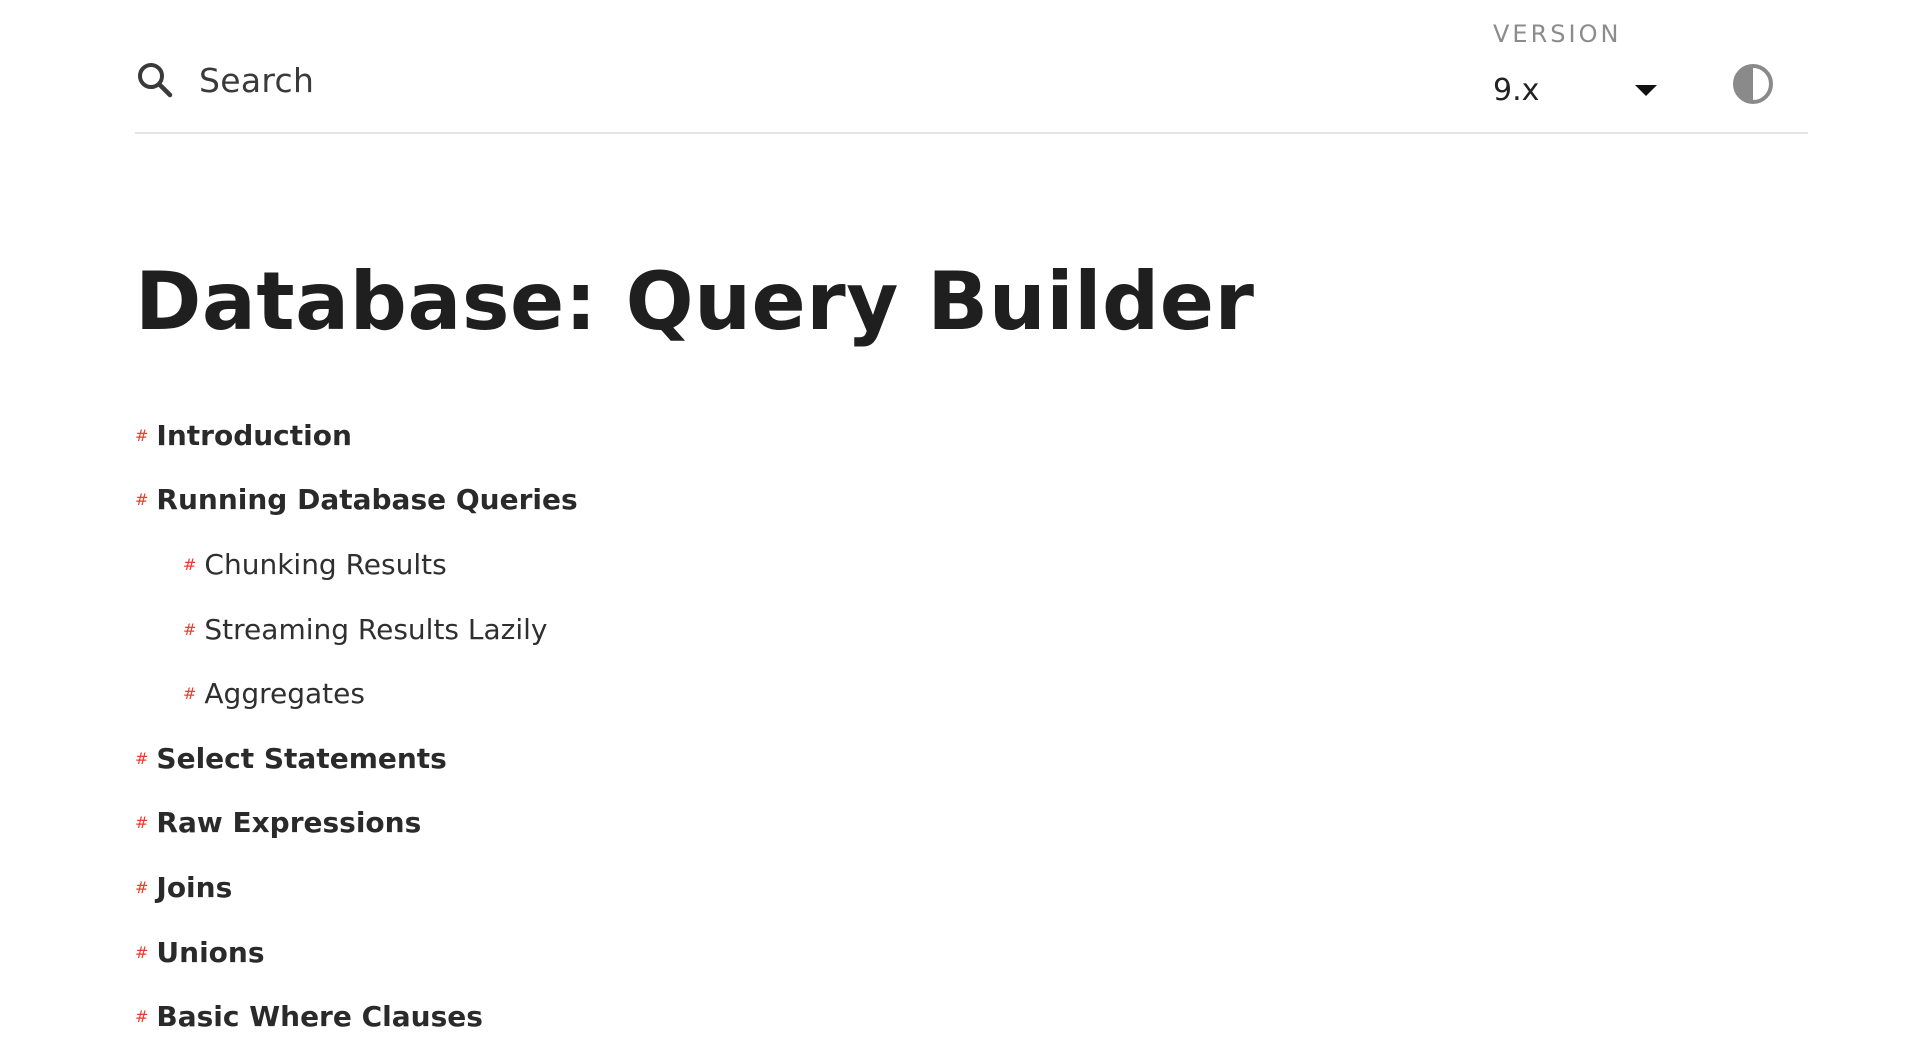  I want to click on search-icon, so click(155, 80).